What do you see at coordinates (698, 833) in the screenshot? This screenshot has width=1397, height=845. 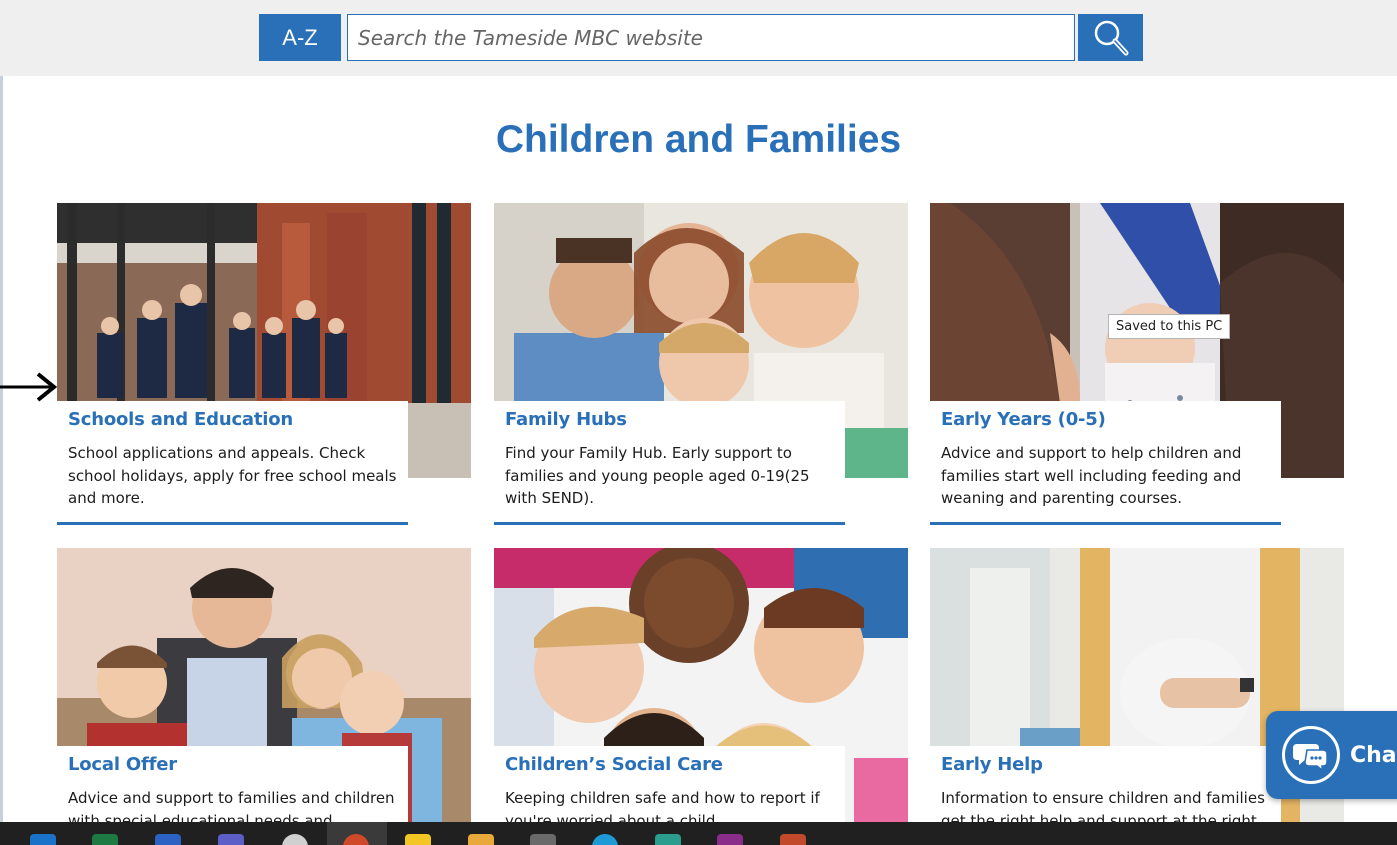 I see `taskbar` at bounding box center [698, 833].